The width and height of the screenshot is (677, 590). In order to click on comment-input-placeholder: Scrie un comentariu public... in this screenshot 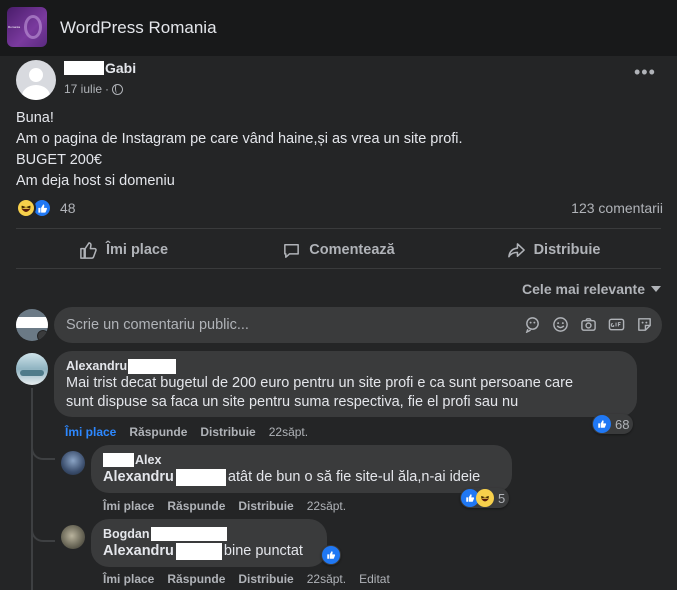, I will do `click(157, 325)`.